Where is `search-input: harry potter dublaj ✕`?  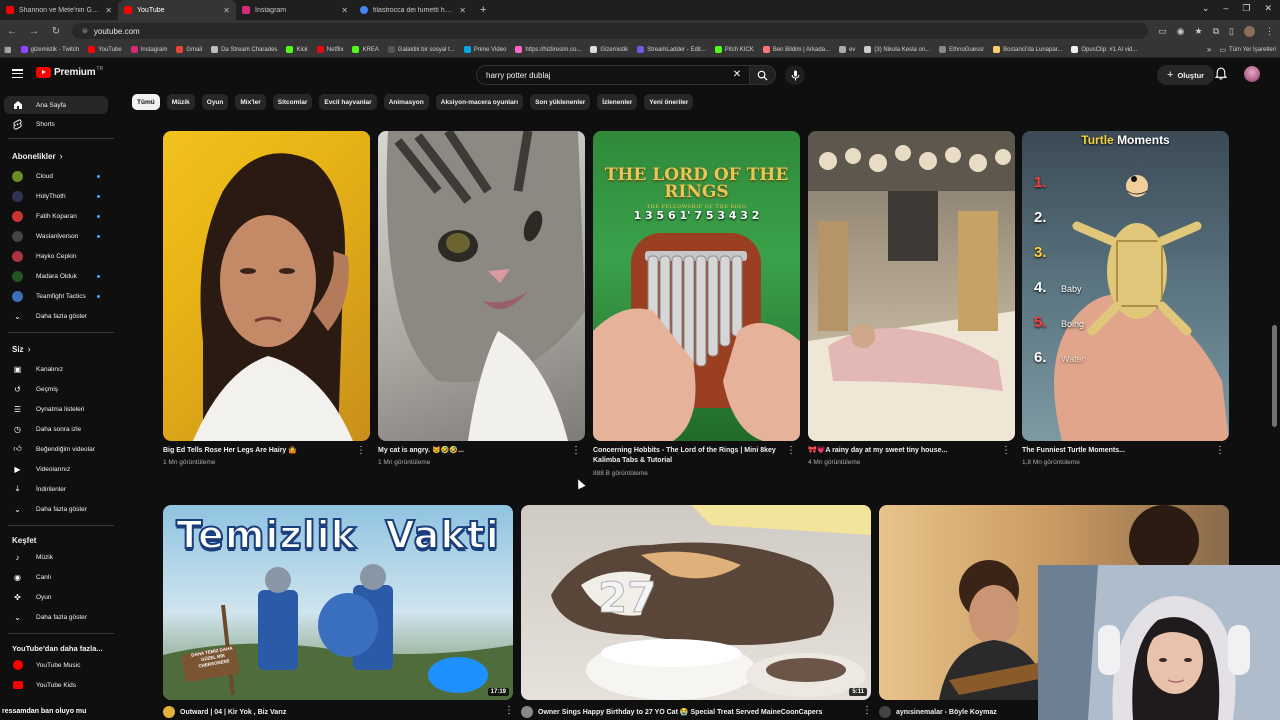 search-input: harry potter dublaj ✕ is located at coordinates (613, 75).